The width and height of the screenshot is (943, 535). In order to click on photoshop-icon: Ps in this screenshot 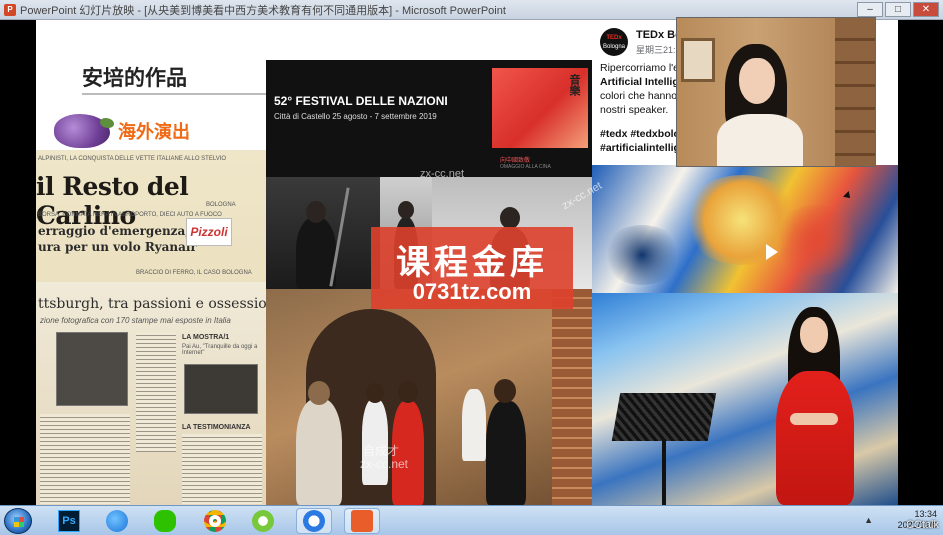, I will do `click(69, 521)`.